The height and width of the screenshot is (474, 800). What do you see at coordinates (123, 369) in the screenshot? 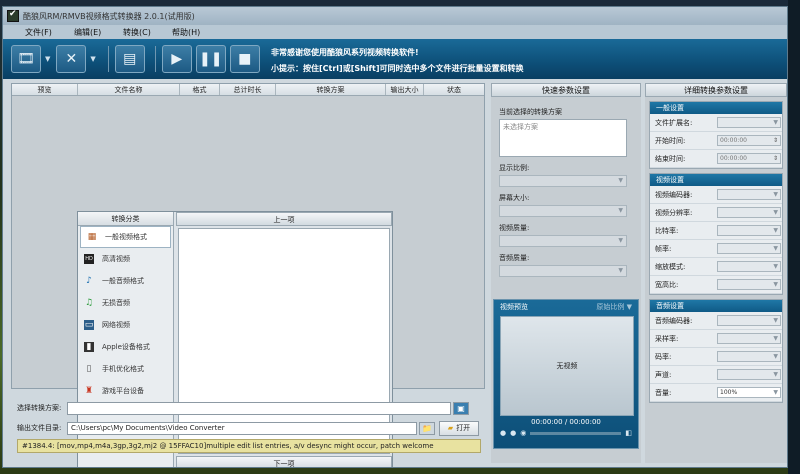
I see `category-label: 手机优化格式` at bounding box center [123, 369].